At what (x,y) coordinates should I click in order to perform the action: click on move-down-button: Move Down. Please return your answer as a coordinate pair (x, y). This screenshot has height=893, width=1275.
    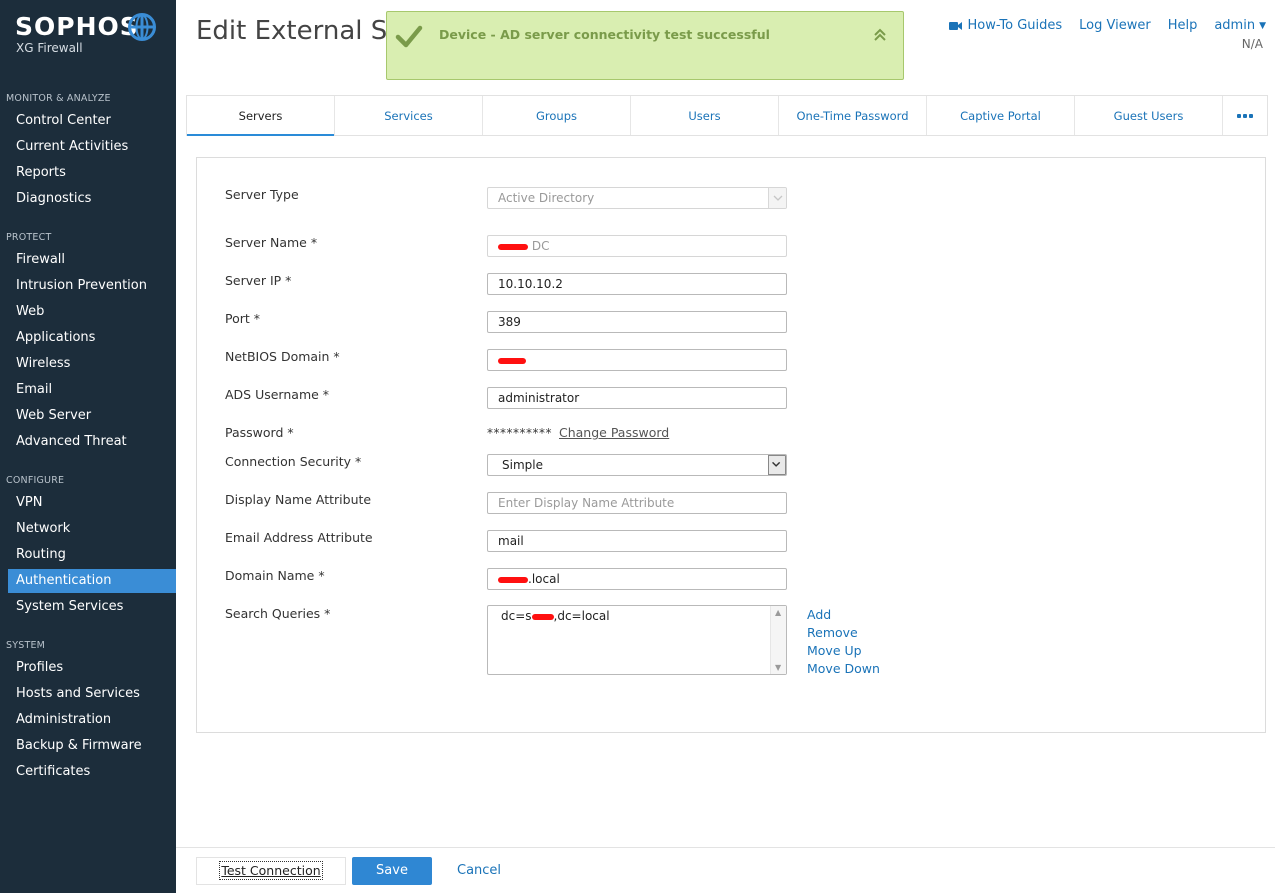
    Looking at the image, I should click on (843, 668).